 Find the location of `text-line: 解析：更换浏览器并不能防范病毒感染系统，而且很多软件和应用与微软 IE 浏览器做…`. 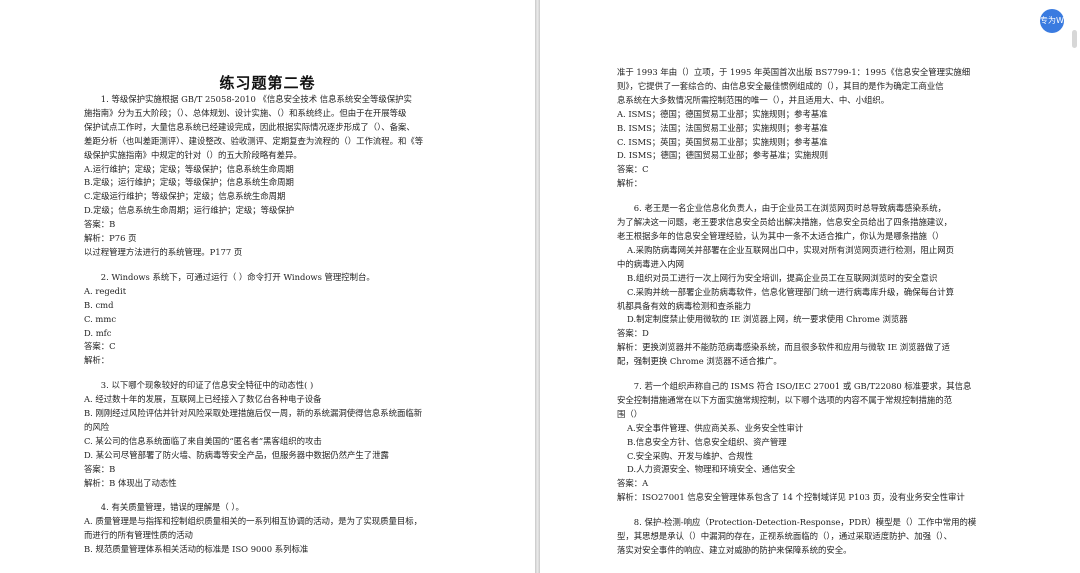

text-line: 解析：更换浏览器并不能防范病毒感染系统，而且很多软件和应用与微软 IE 浏览器做… is located at coordinates (783, 347).